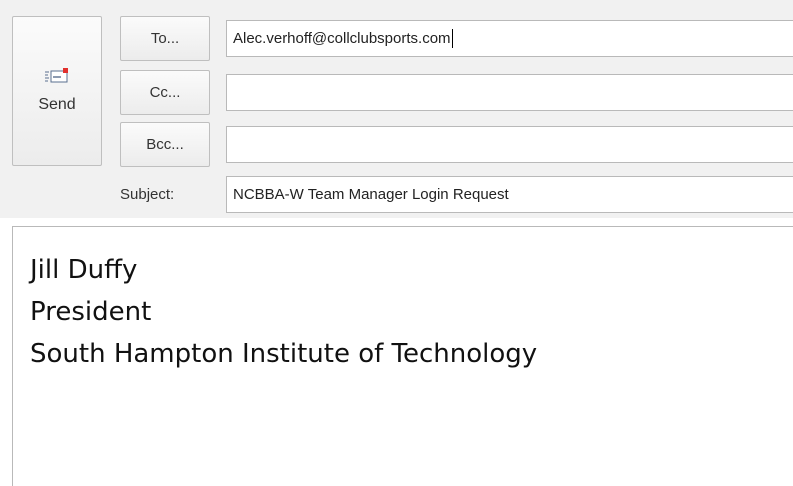 The height and width of the screenshot is (486, 793). Describe the element at coordinates (84, 270) in the screenshot. I see `signature-name: Jill Duffy` at that location.